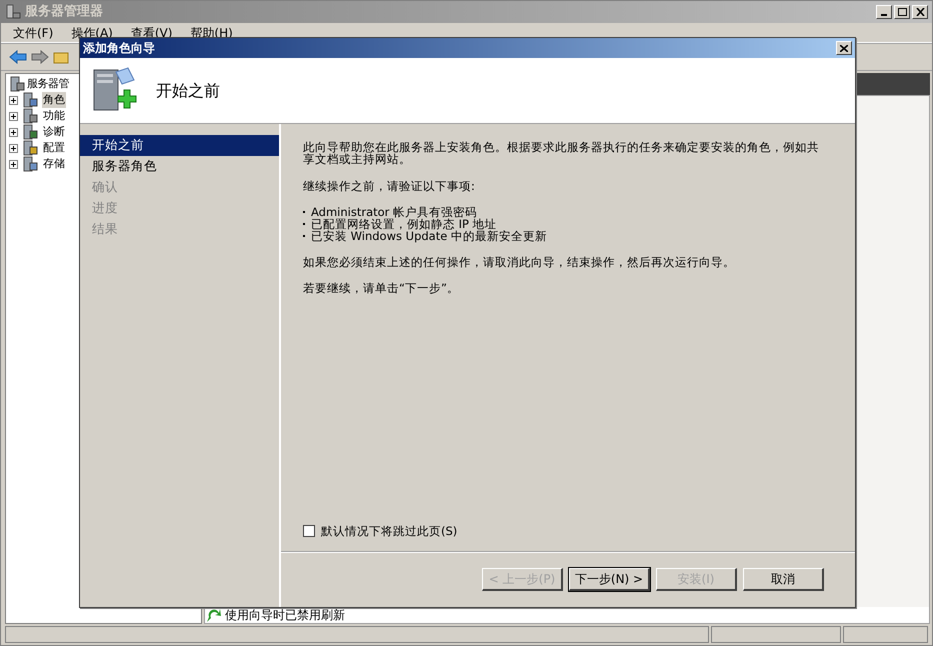 This screenshot has height=646, width=933. What do you see at coordinates (389, 531) in the screenshot?
I see `checkbox-label: 默认情况下将跳过此页(S)` at bounding box center [389, 531].